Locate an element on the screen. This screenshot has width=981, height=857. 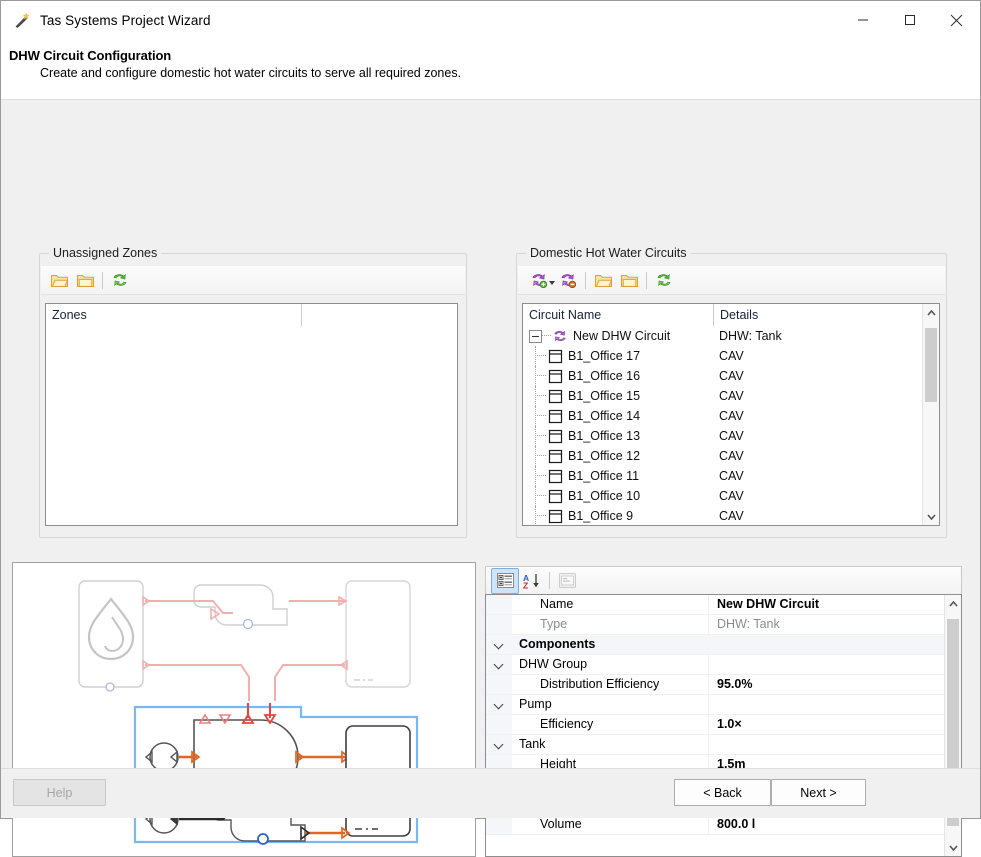
column-header-circuit-name: Circuit Name is located at coordinates (618, 315).